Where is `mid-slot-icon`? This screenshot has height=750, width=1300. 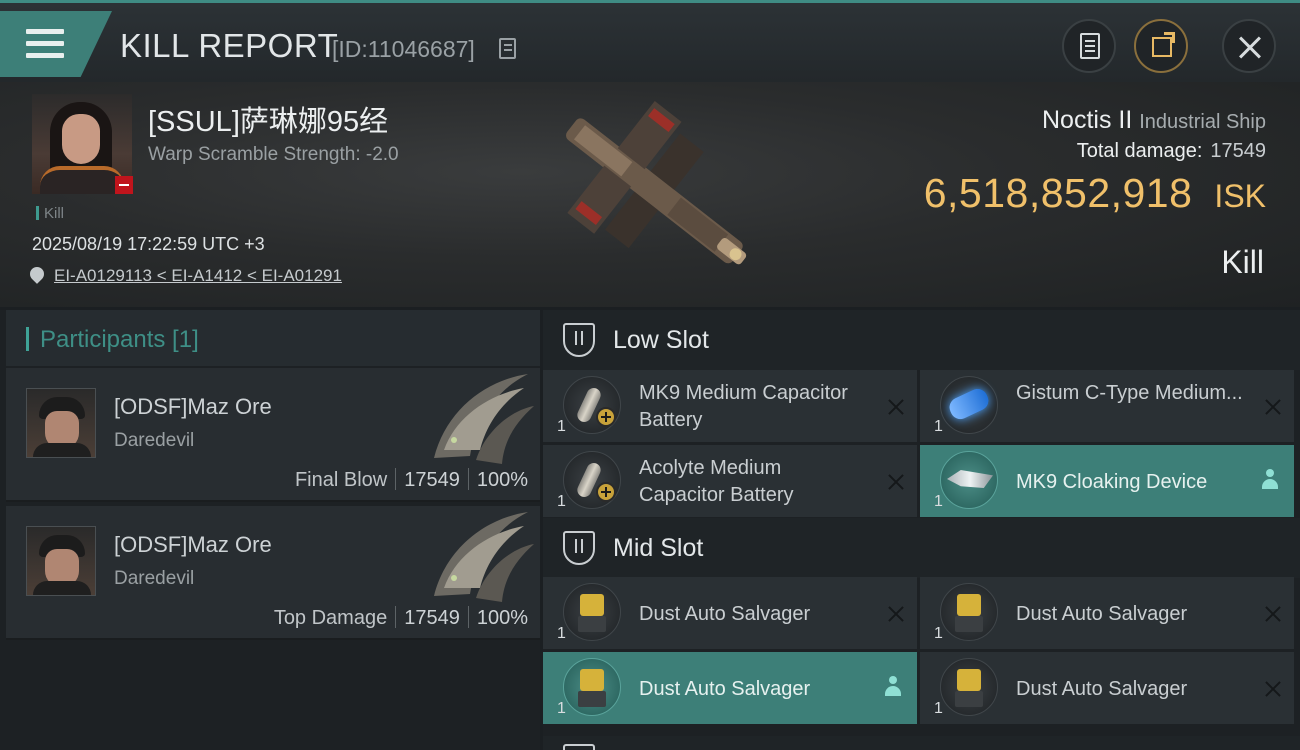
mid-slot-icon is located at coordinates (579, 548).